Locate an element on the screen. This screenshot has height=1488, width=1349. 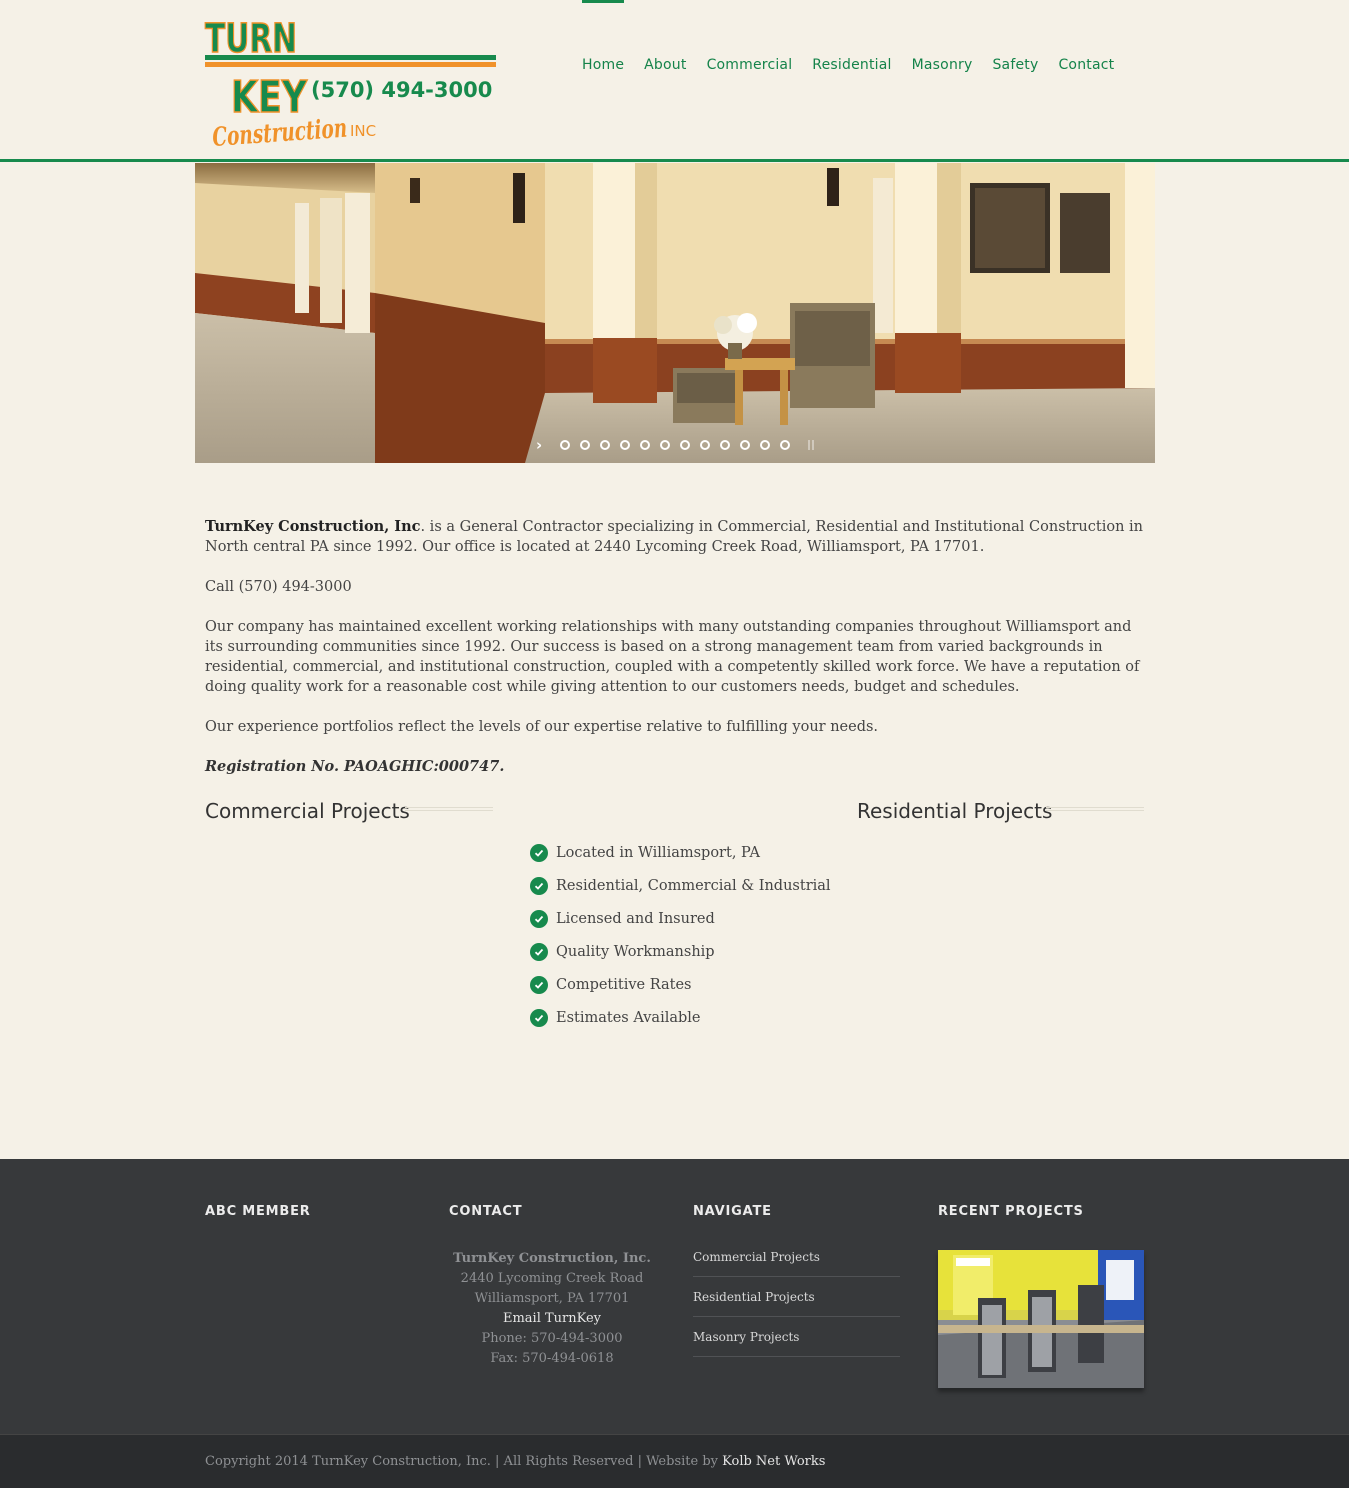
call-text: Call (570) 494-3000 is located at coordinates (278, 587).